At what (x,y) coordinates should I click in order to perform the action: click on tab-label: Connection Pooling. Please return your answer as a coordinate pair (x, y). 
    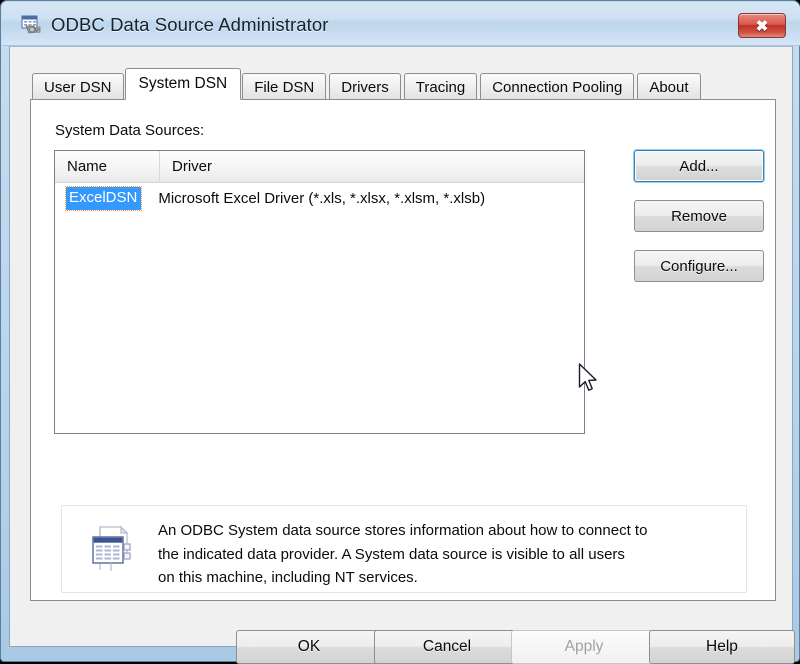
    Looking at the image, I should click on (557, 87).